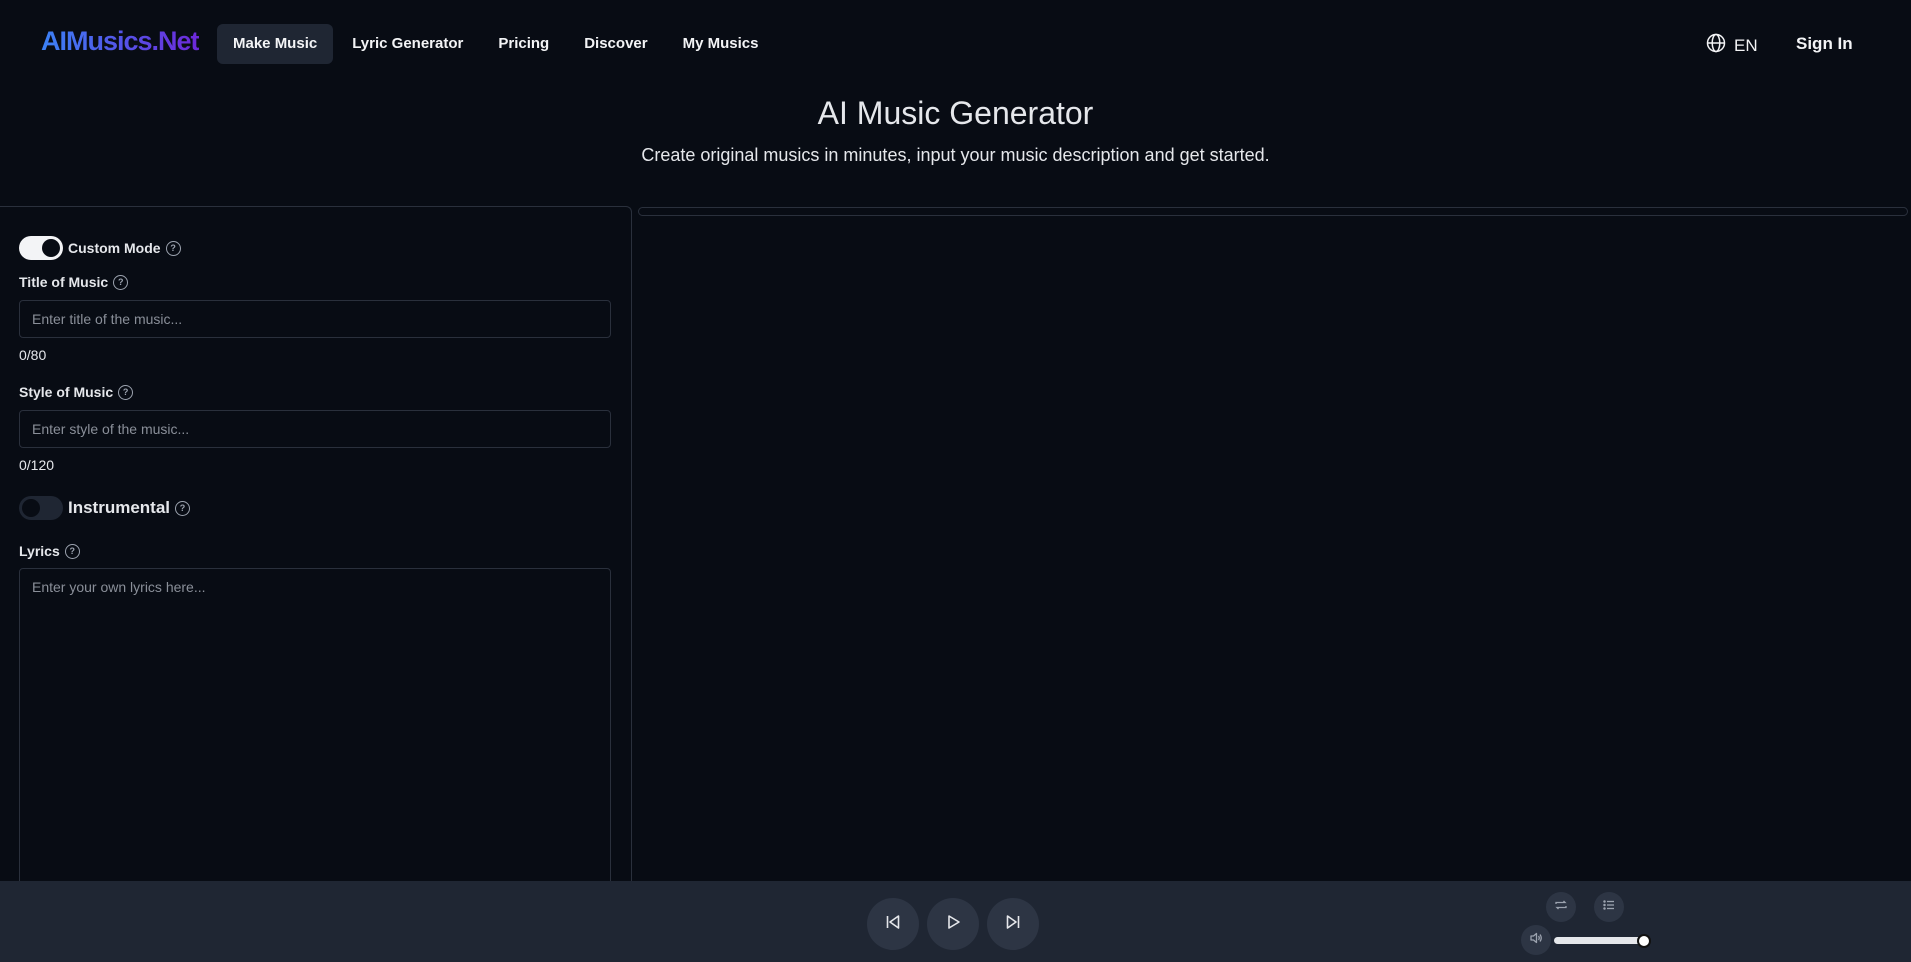  I want to click on lyrics-label: Lyrics, so click(39, 551).